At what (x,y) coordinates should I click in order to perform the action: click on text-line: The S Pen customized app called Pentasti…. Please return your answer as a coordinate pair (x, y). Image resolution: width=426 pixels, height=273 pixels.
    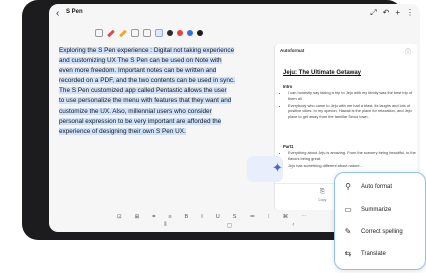
    Looking at the image, I should click on (143, 91).